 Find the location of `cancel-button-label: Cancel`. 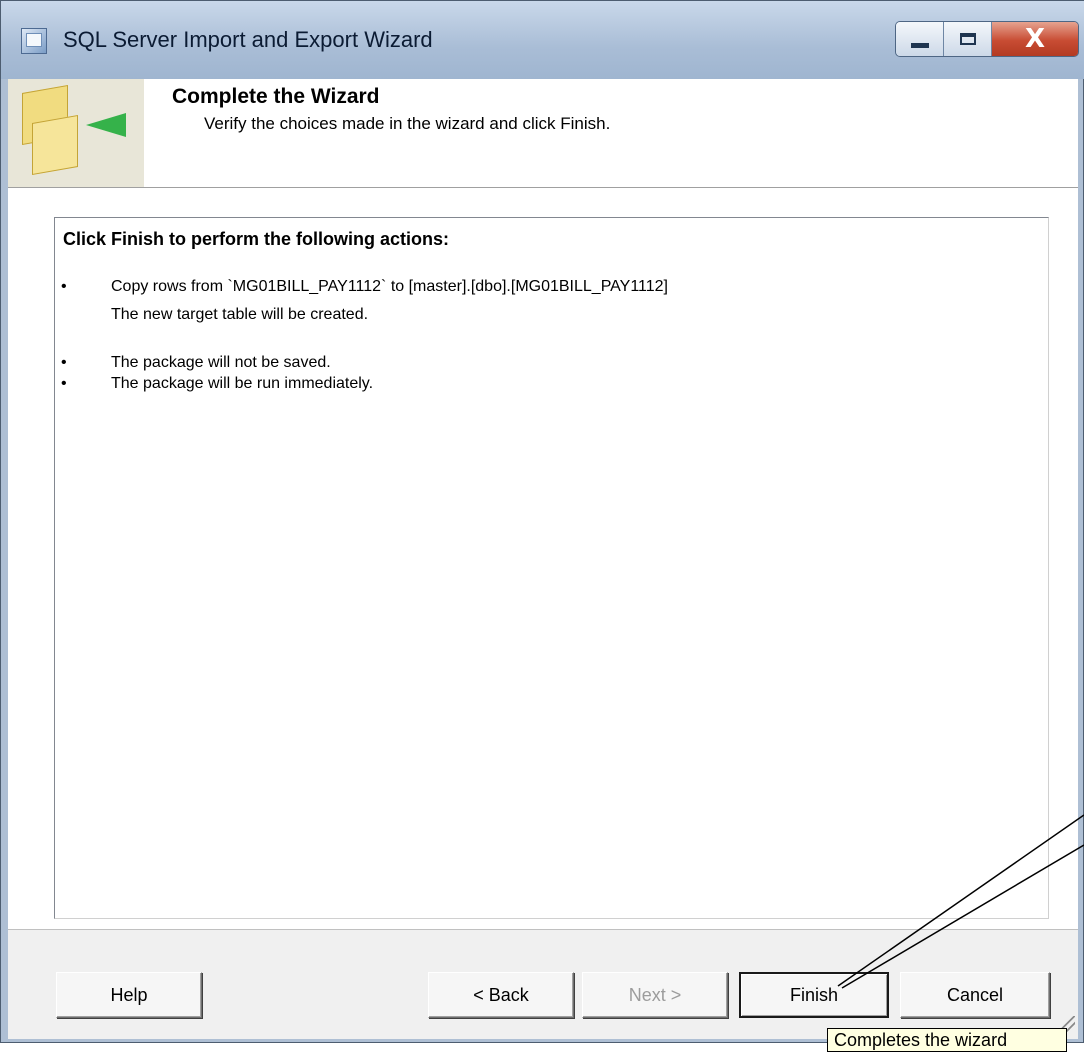

cancel-button-label: Cancel is located at coordinates (975, 994).